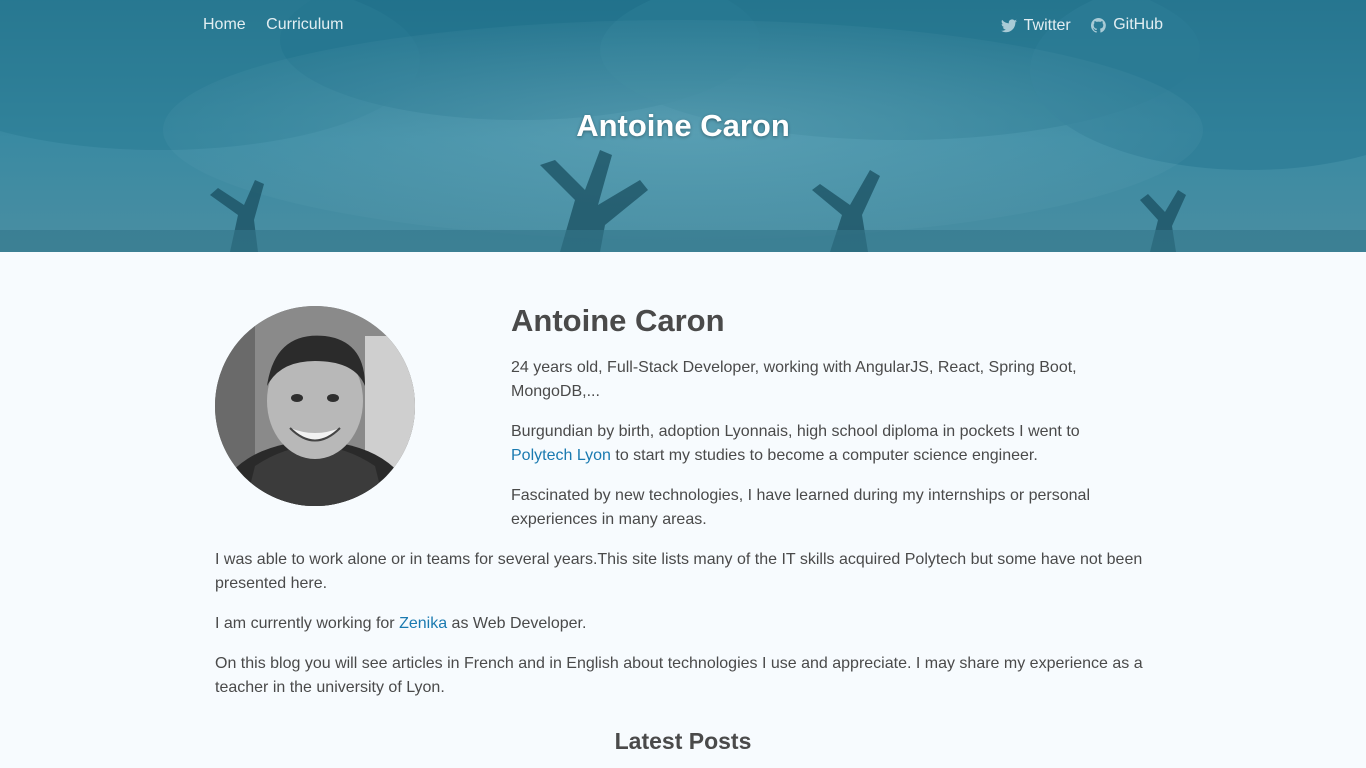 The image size is (1366, 768). Describe the element at coordinates (224, 24) in the screenshot. I see `nav-home-link: Home` at that location.